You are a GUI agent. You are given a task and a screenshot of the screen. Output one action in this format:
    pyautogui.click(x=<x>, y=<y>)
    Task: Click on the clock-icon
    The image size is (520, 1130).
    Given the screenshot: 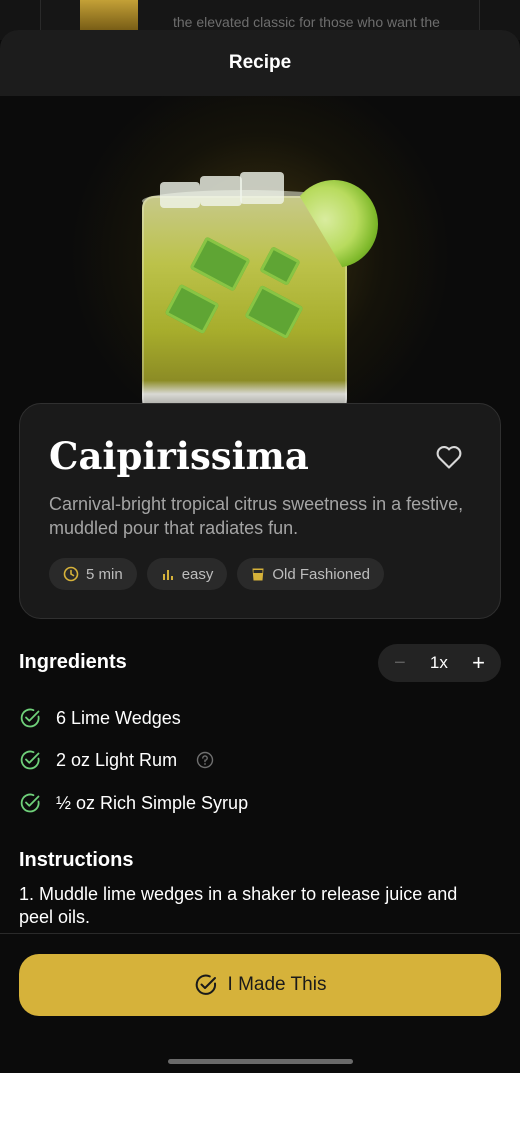 What is the action you would take?
    pyautogui.click(x=71, y=574)
    